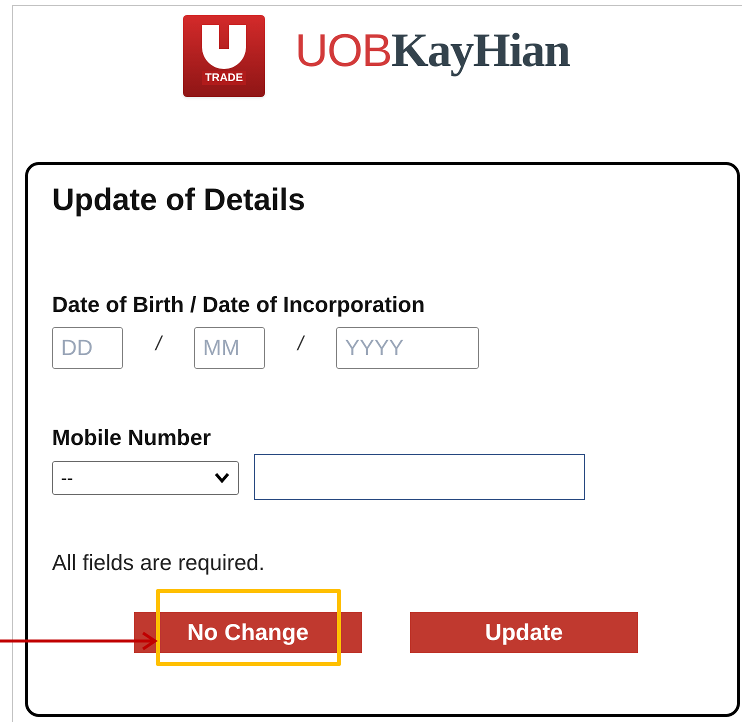 The height and width of the screenshot is (722, 742). What do you see at coordinates (87, 348) in the screenshot?
I see `date-input-field: DD` at bounding box center [87, 348].